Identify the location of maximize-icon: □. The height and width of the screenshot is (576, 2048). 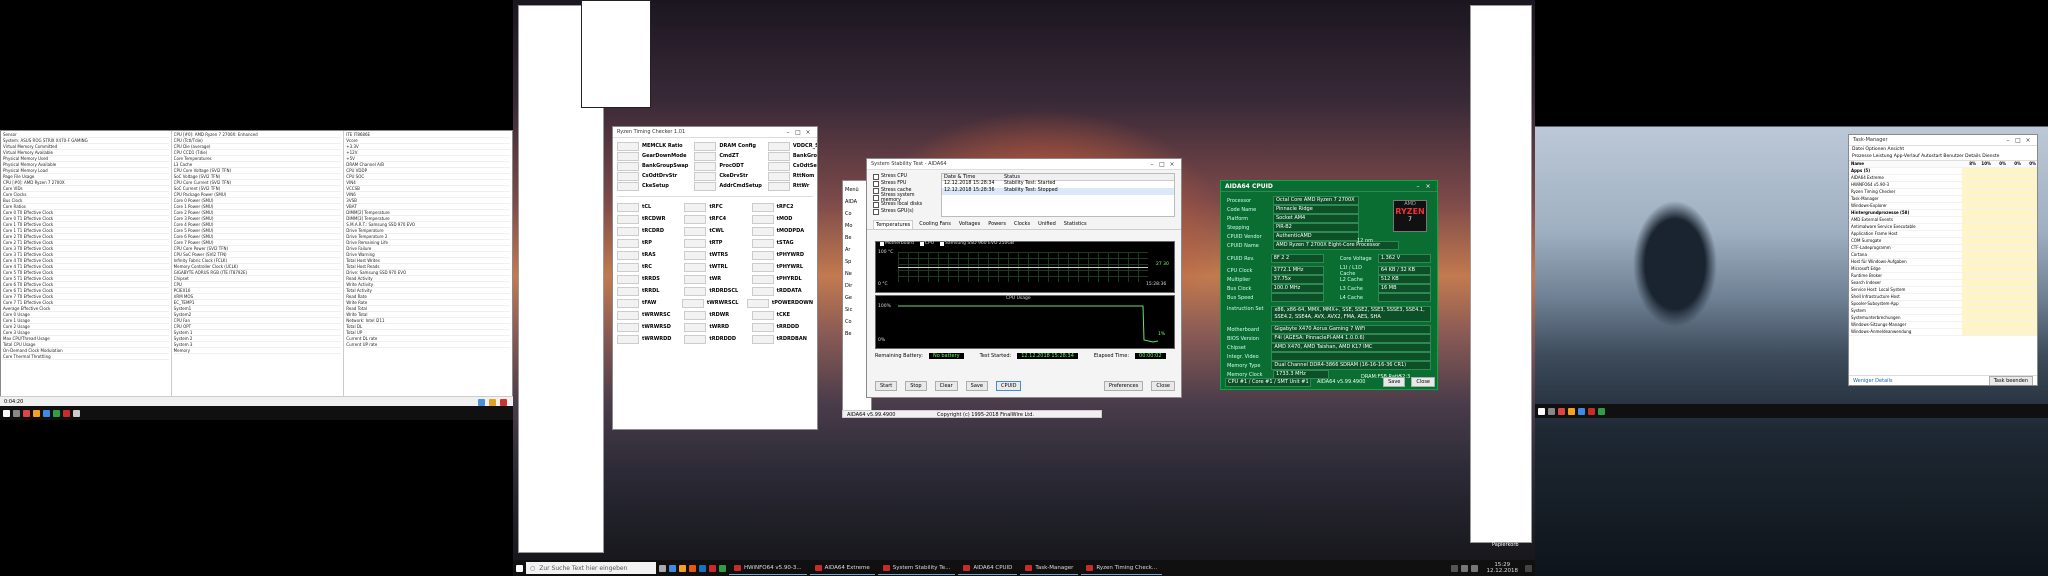
(798, 132).